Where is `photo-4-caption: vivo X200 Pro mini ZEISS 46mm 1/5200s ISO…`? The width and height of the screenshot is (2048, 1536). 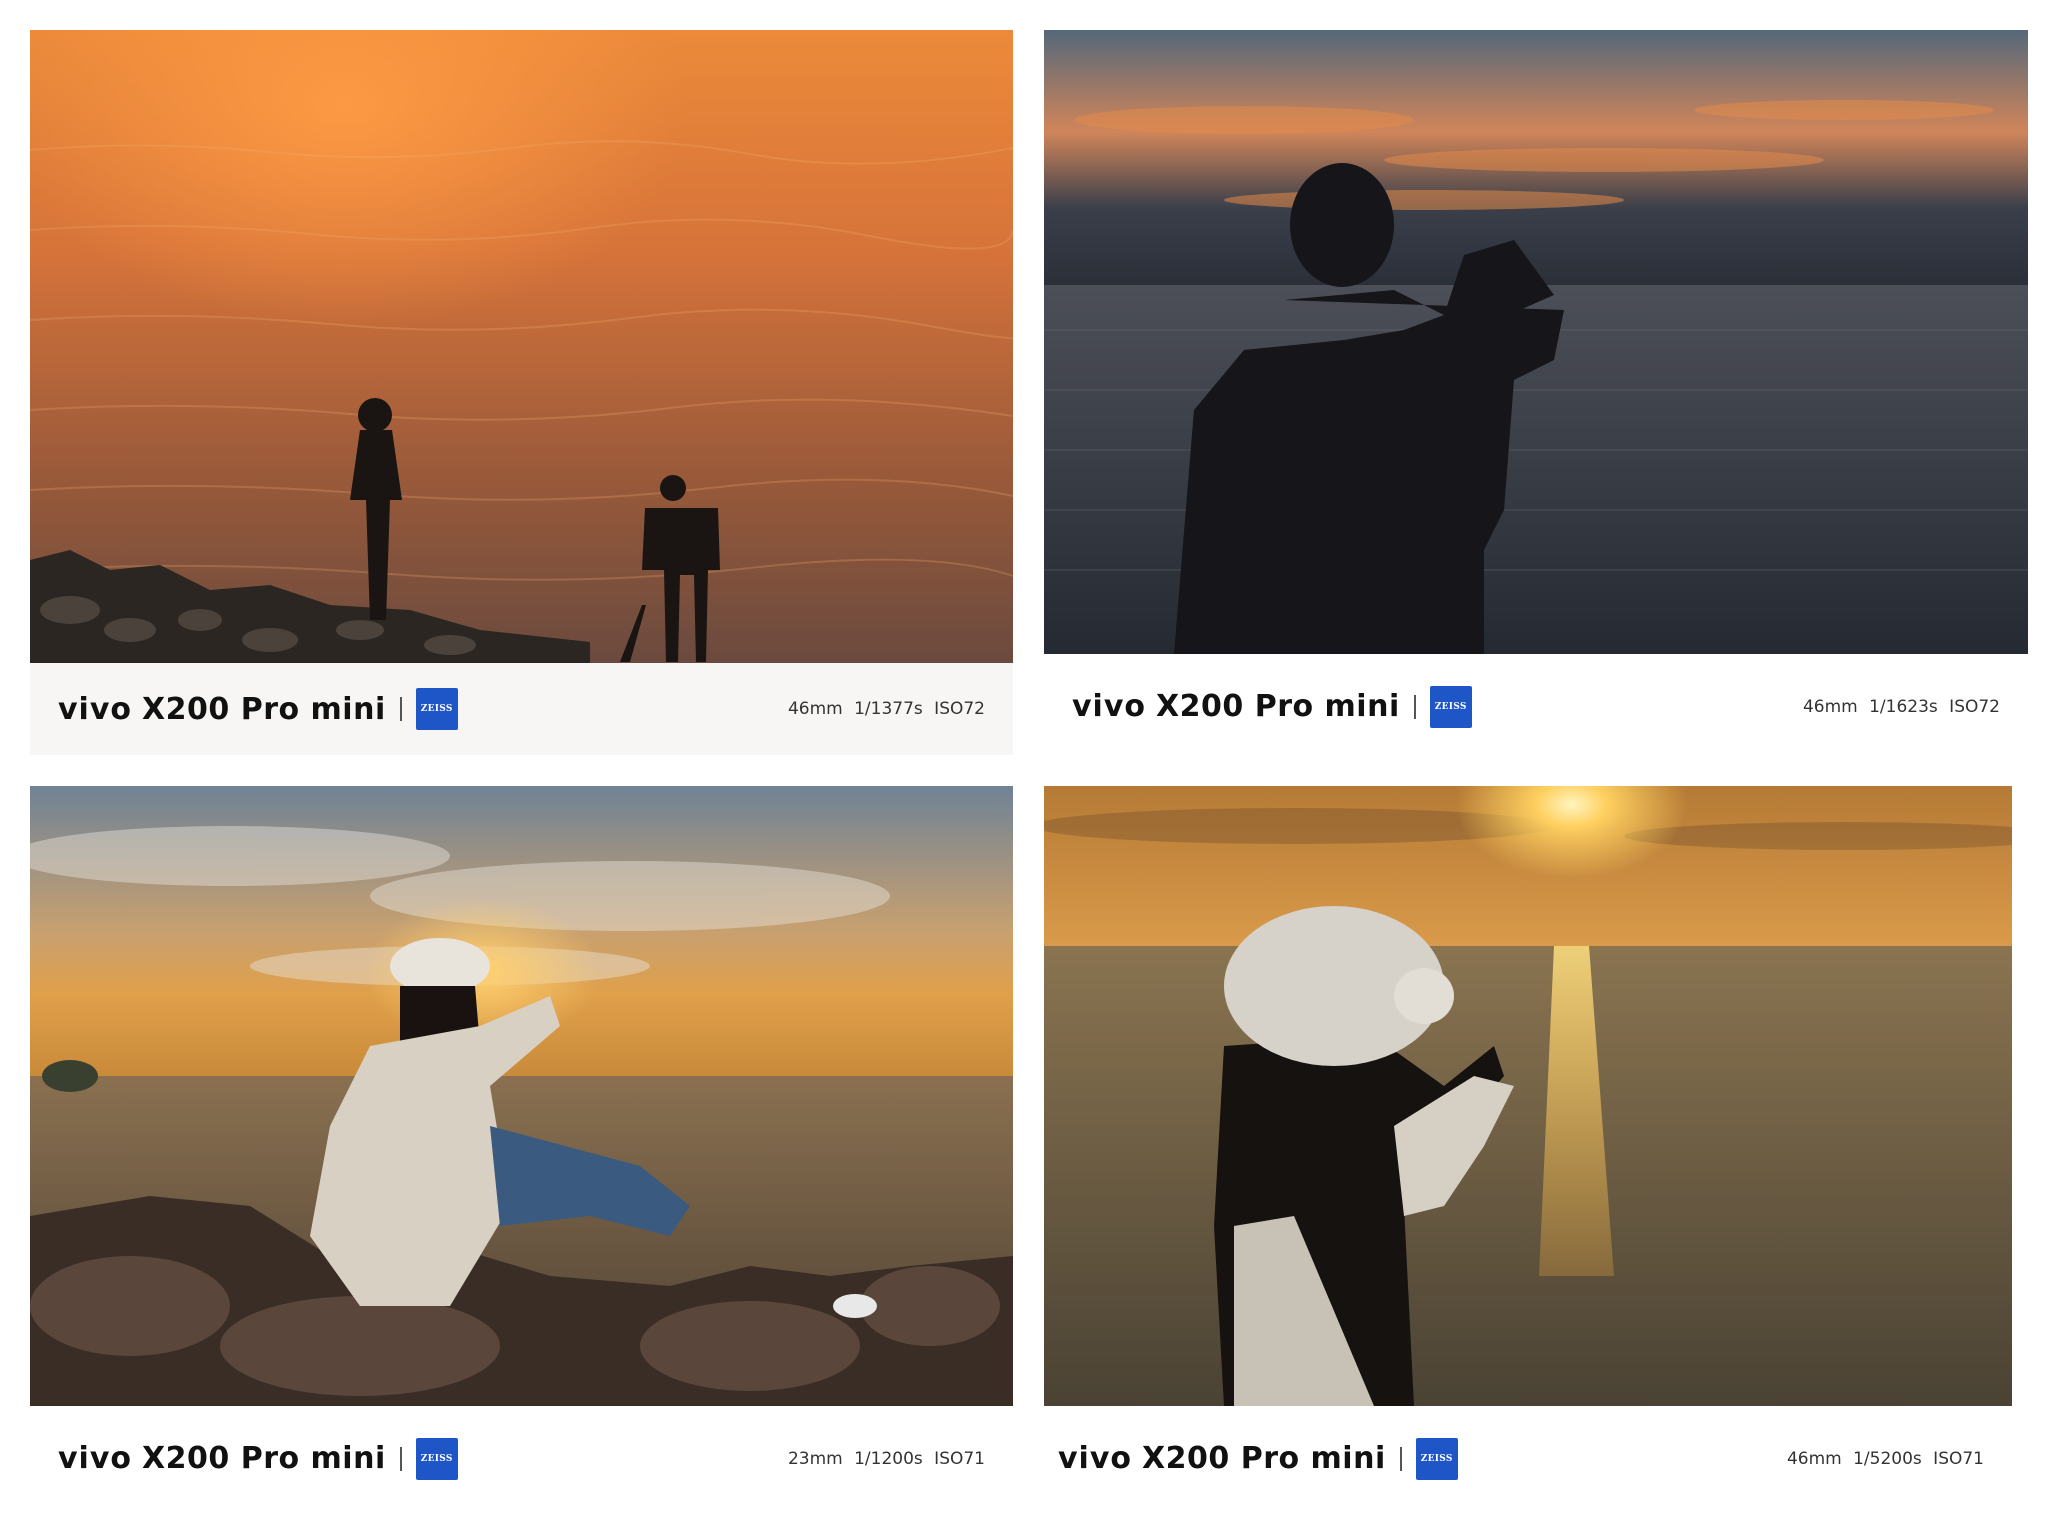 photo-4-caption: vivo X200 Pro mini ZEISS 46mm 1/5200s ISO… is located at coordinates (1528, 1458).